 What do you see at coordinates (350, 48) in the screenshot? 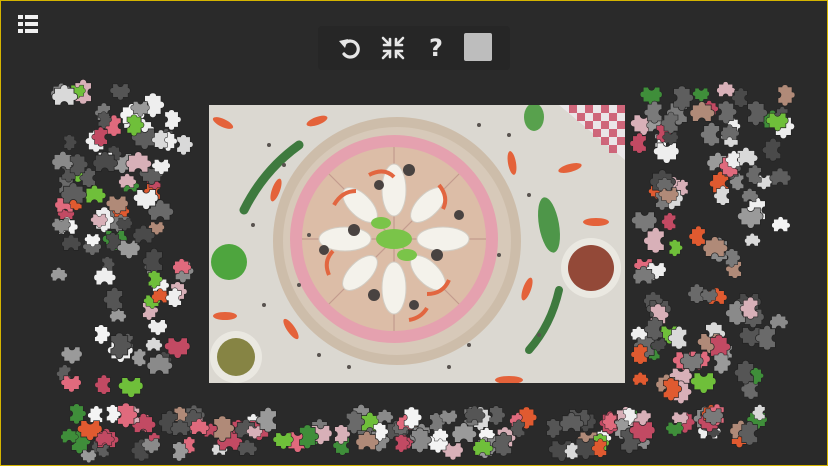
I see `undo-icon` at bounding box center [350, 48].